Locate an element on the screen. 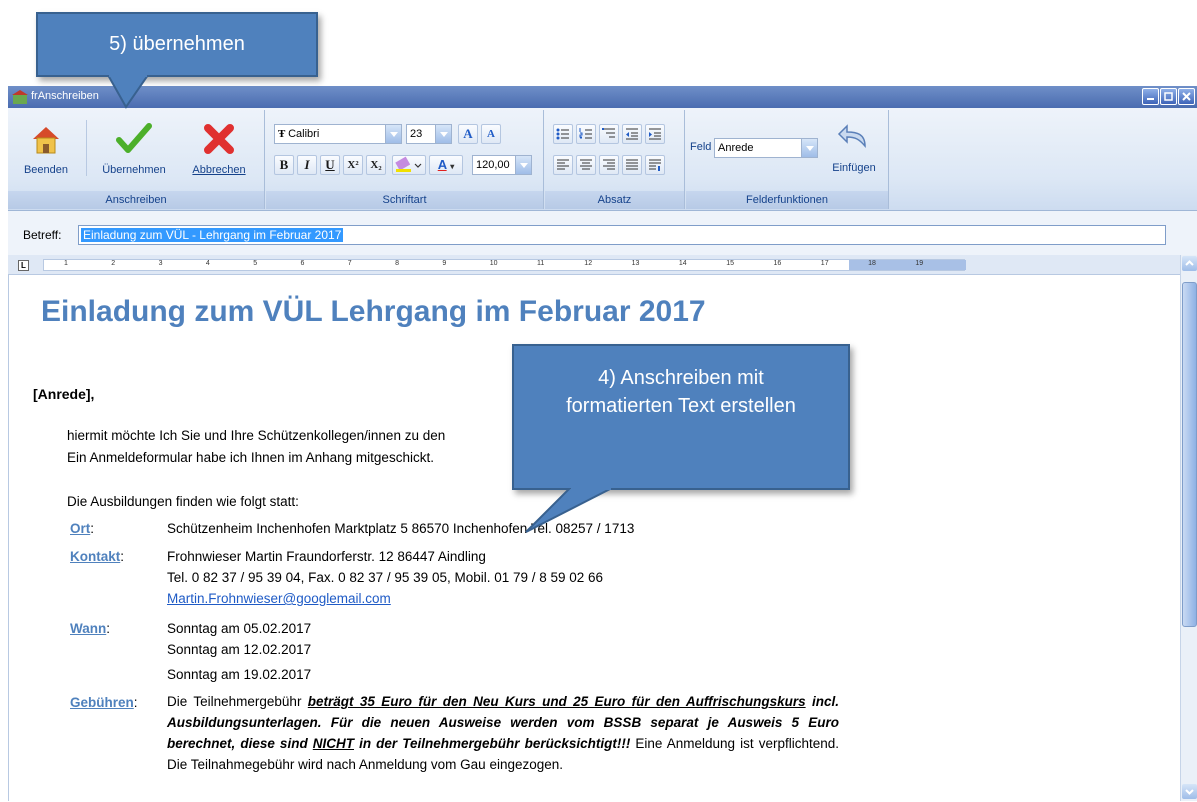  ruler-number: 19 is located at coordinates (919, 263).